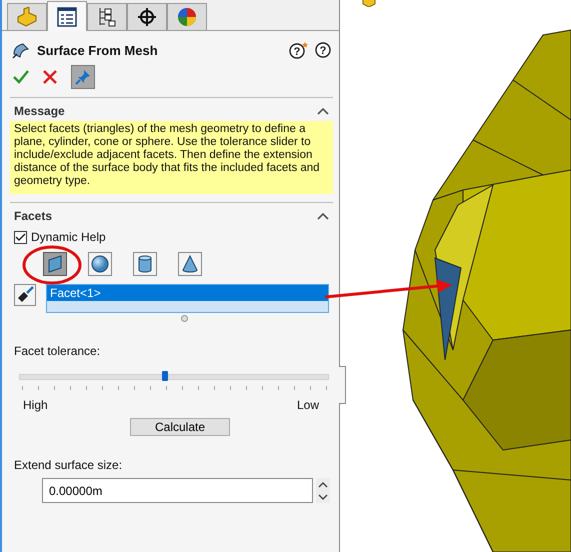 The image size is (571, 552). I want to click on panel-splitter-handle, so click(342, 385).